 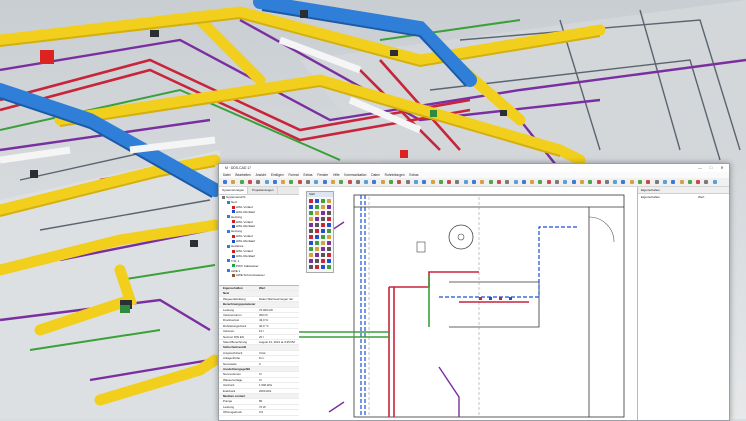 I want to click on tree-item: Systemansicht, so click(x=234, y=197).